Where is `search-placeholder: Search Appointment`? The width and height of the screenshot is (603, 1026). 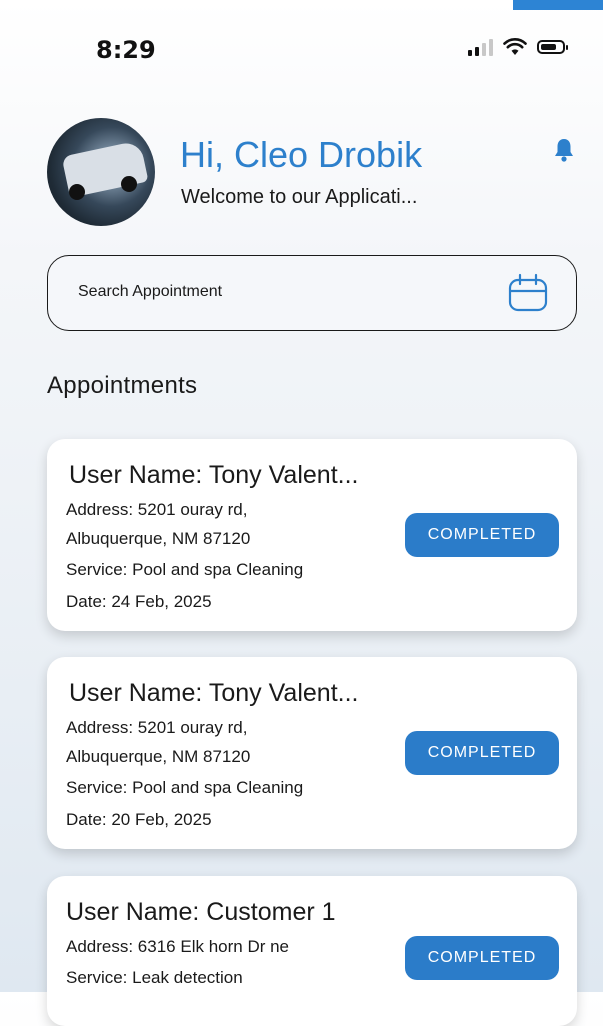 search-placeholder: Search Appointment is located at coordinates (150, 291).